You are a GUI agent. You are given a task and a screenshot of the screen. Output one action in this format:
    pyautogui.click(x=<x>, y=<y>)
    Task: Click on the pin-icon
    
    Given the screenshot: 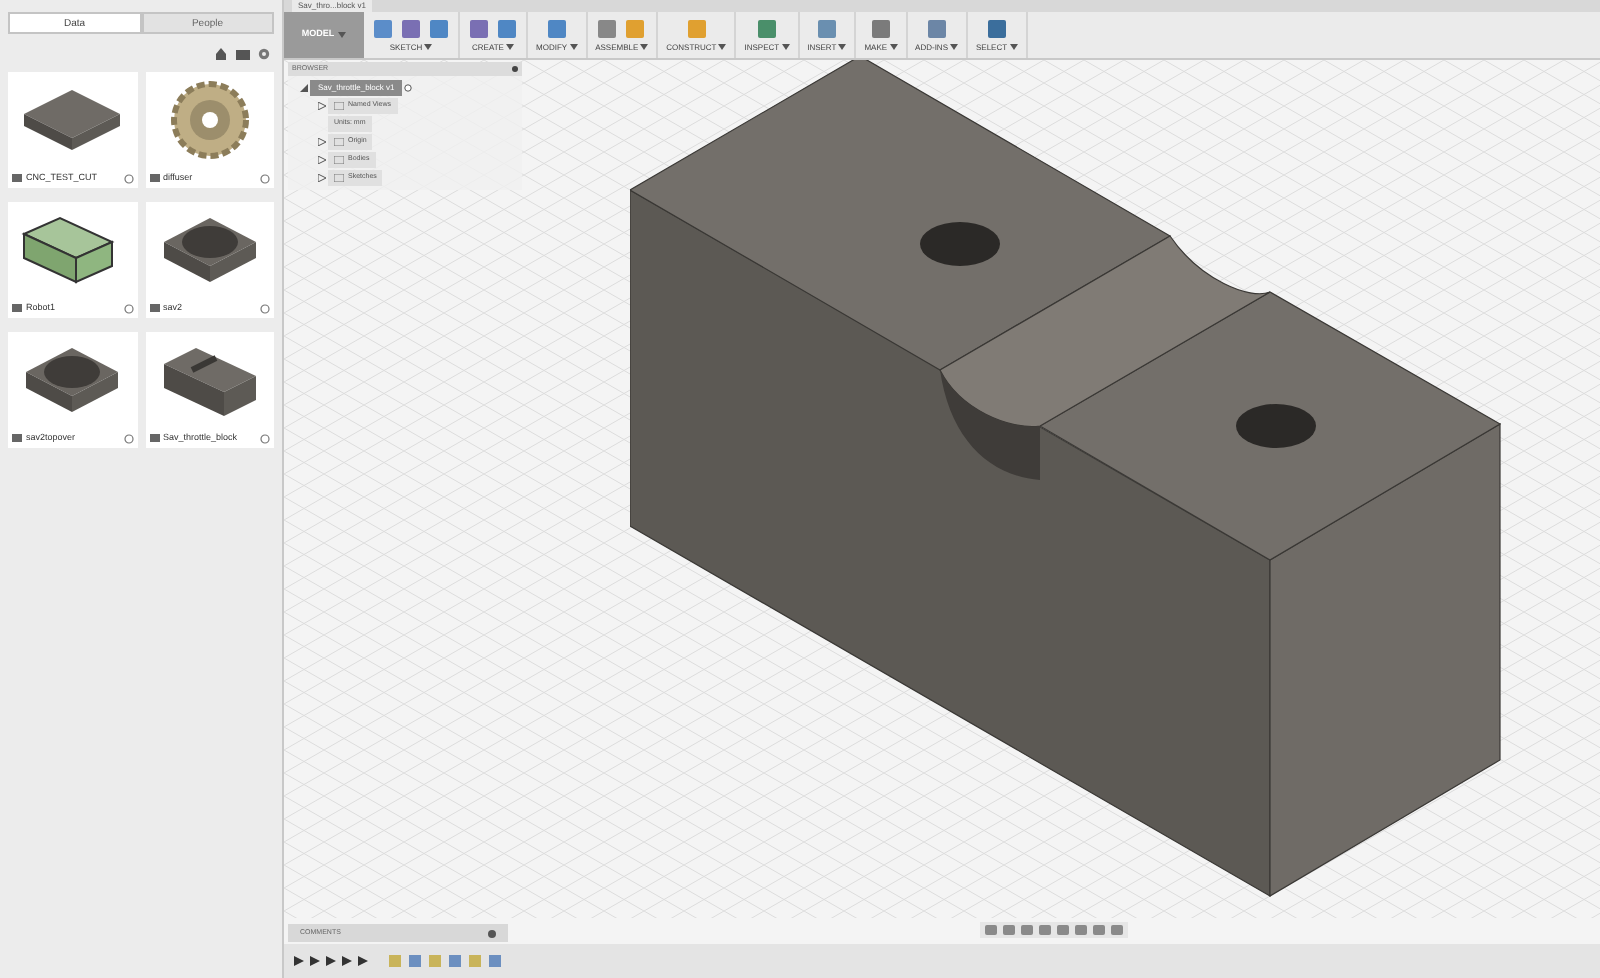 What is the action you would take?
    pyautogui.click(x=515, y=69)
    